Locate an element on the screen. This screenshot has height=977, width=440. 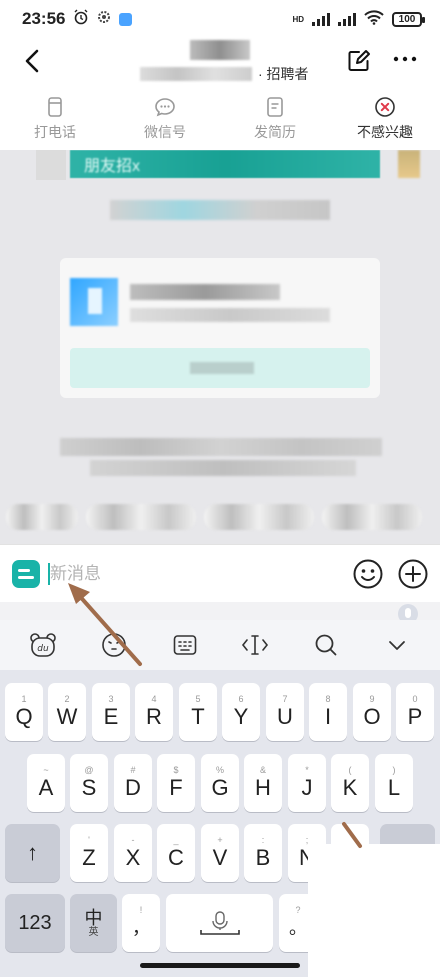
emoji-panel-button is located at coordinates (114, 645).